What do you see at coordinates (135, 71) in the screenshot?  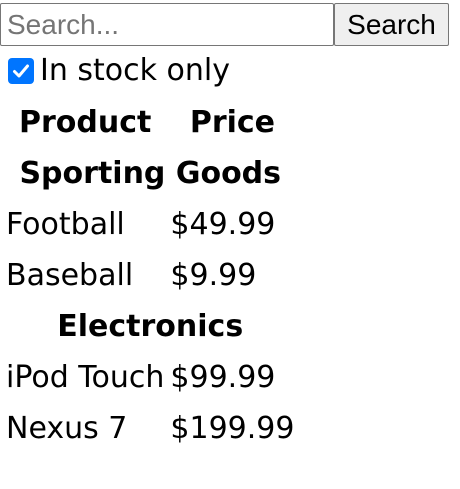 I see `in-stock-label: In stock only` at bounding box center [135, 71].